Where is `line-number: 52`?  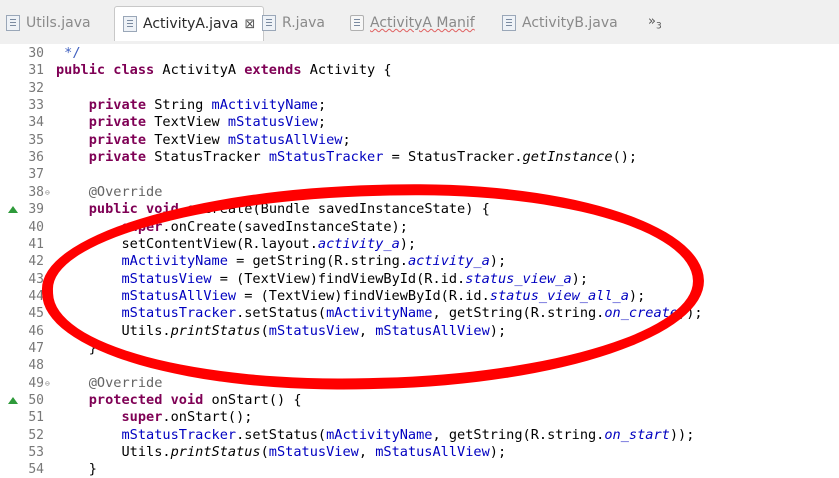
line-number: 52 is located at coordinates (36, 435).